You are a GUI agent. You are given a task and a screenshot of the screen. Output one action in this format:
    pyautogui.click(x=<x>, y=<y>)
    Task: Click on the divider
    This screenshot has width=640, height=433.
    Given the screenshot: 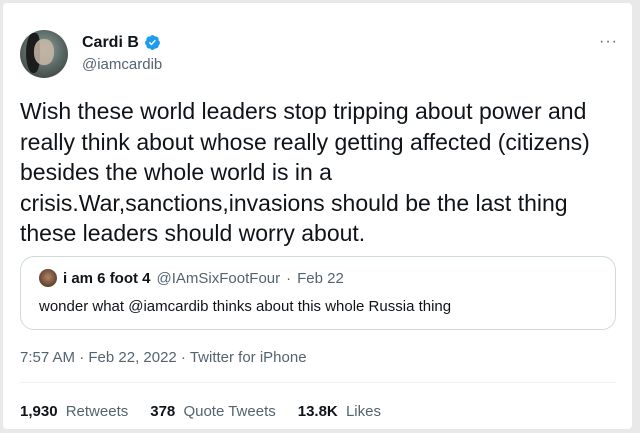 What is the action you would take?
    pyautogui.click(x=318, y=382)
    